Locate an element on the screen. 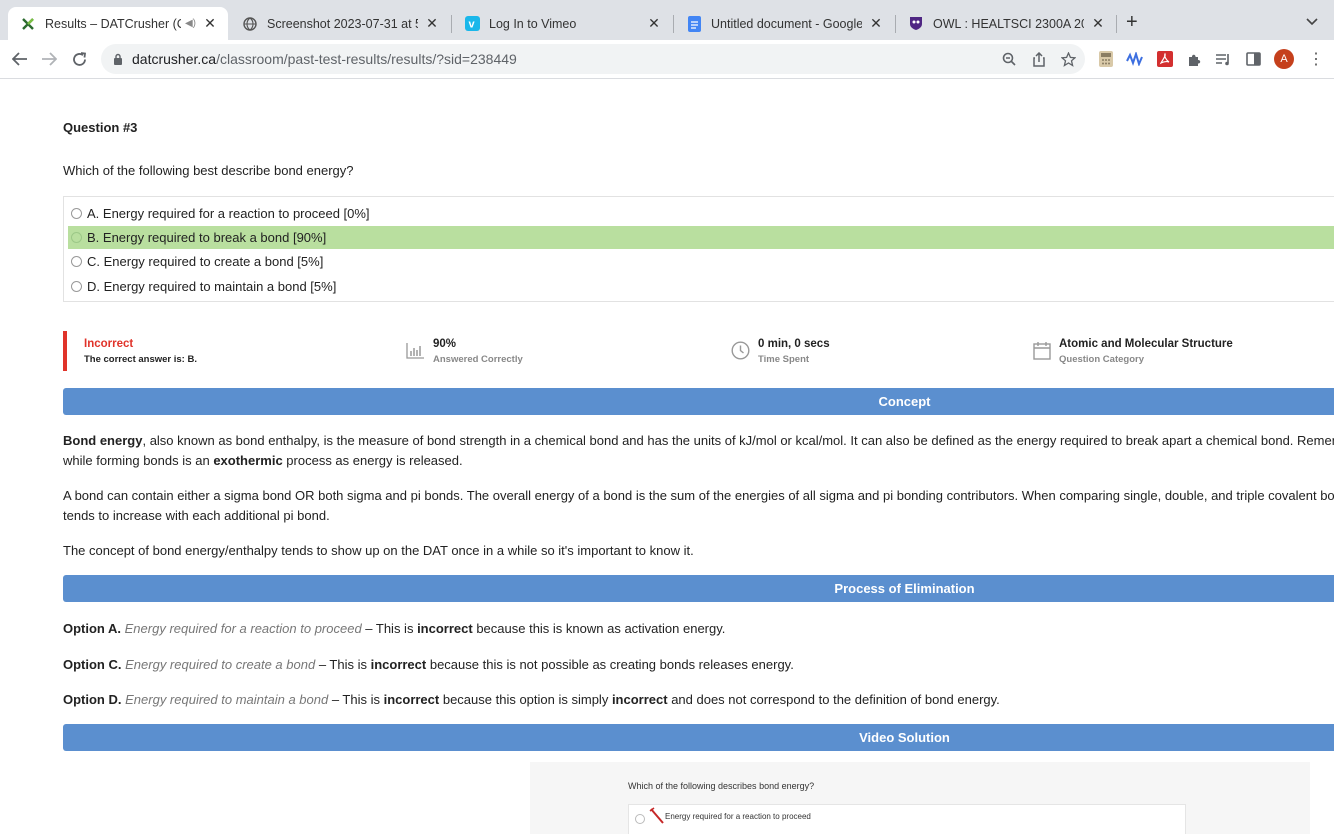 Image resolution: width=1334 pixels, height=834 pixels. question-category: Atomic and Molecular Structure is located at coordinates (1146, 344).